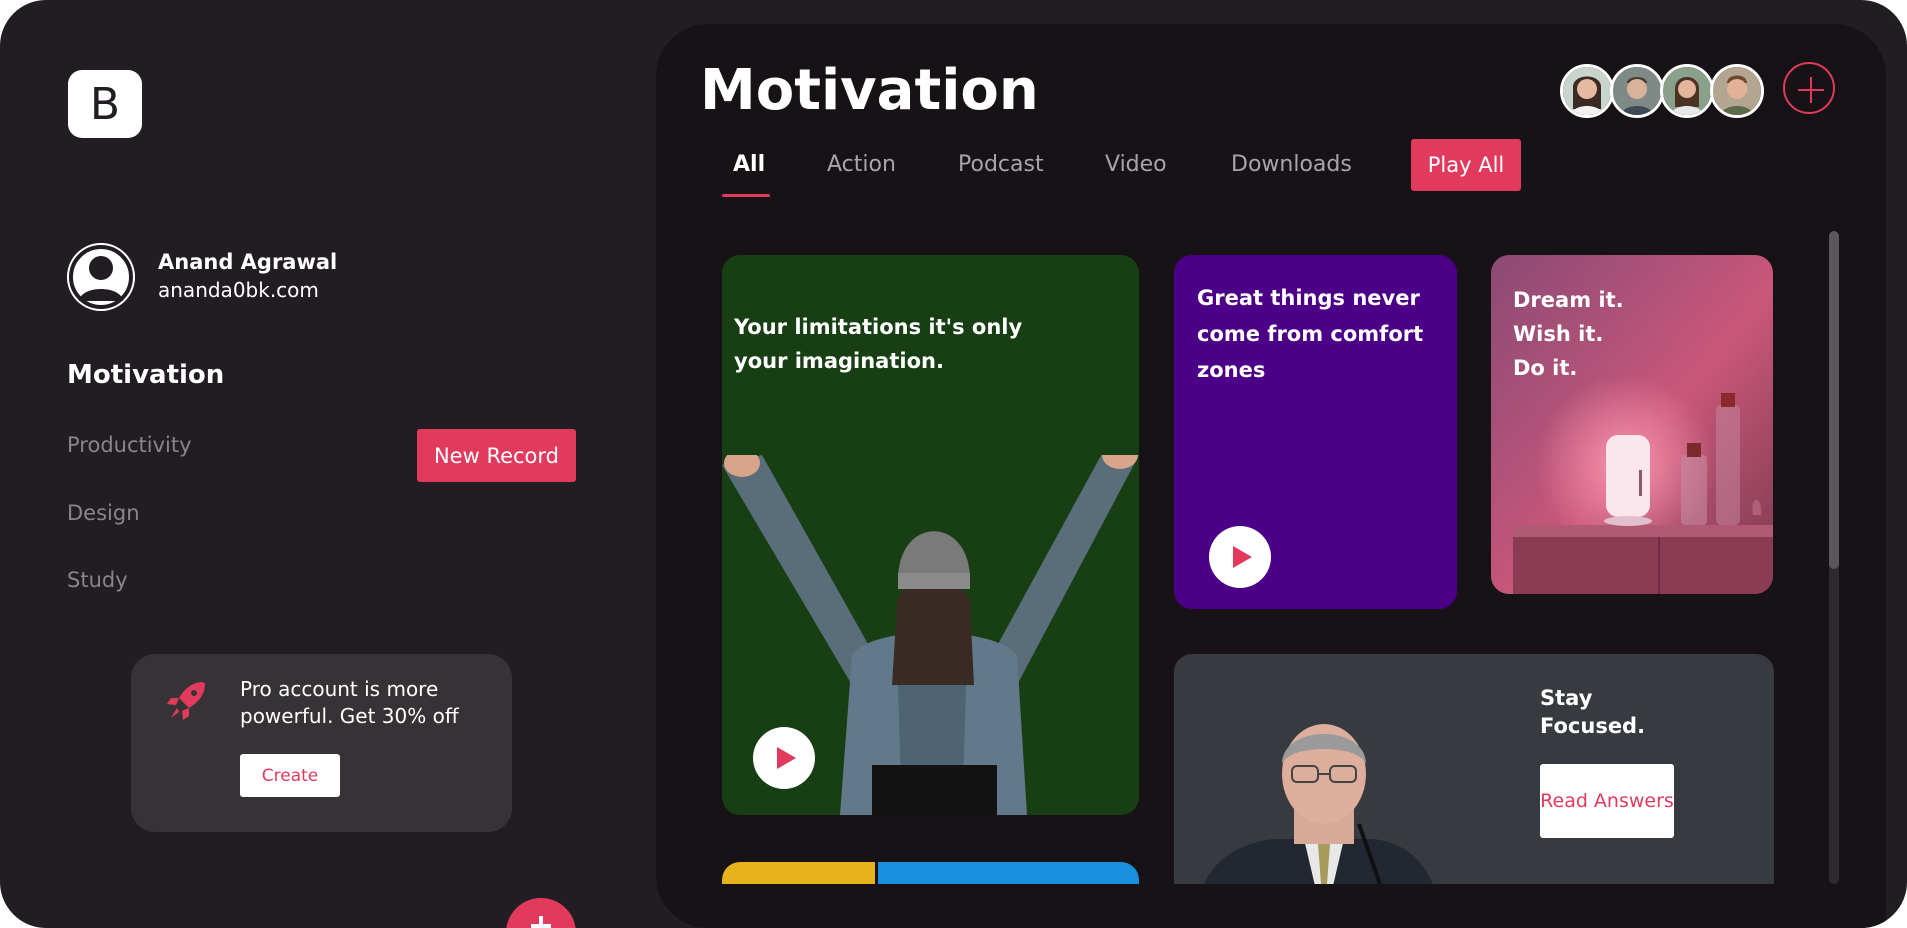 This screenshot has height=928, width=1907. What do you see at coordinates (1809, 88) in the screenshot?
I see `add-member-button` at bounding box center [1809, 88].